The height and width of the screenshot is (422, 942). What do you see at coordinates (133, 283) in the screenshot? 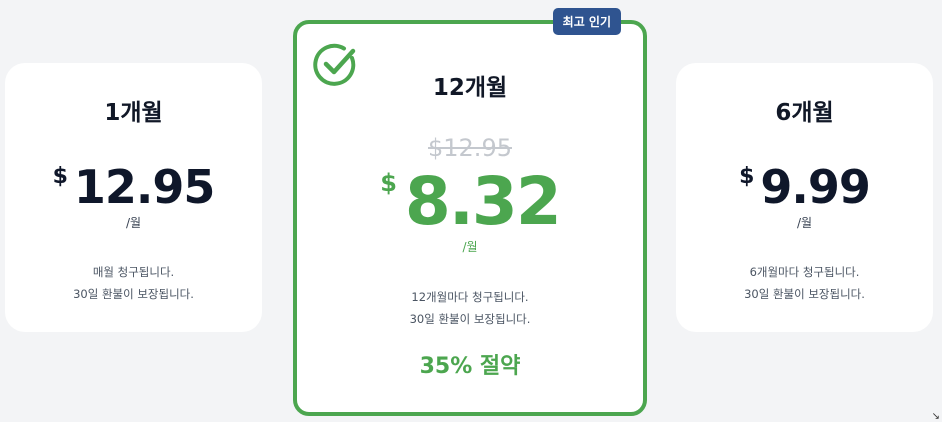
I see `plan-description: 매월 청구됩니다. 30일 환불이 보장됩니다.` at bounding box center [133, 283].